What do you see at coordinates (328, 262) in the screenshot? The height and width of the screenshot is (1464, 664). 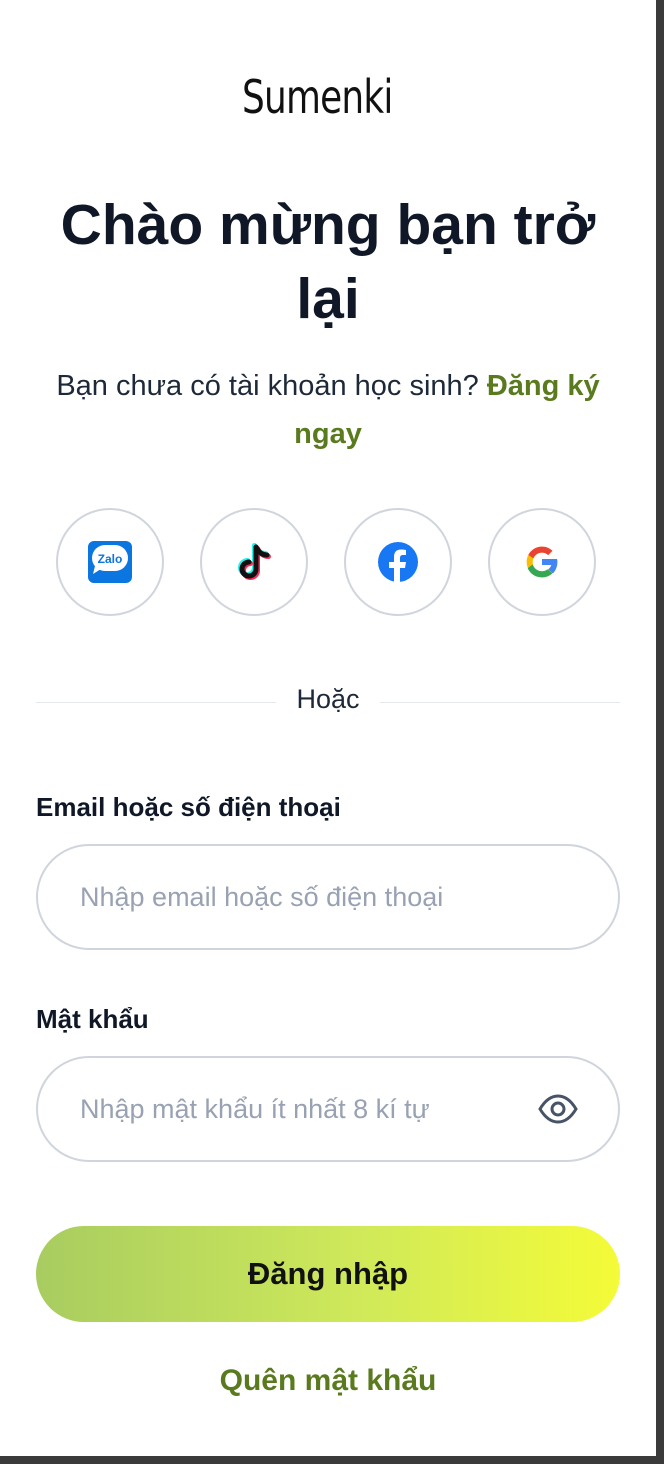 I see `page-title: Chào mừng bạn trở lại` at bounding box center [328, 262].